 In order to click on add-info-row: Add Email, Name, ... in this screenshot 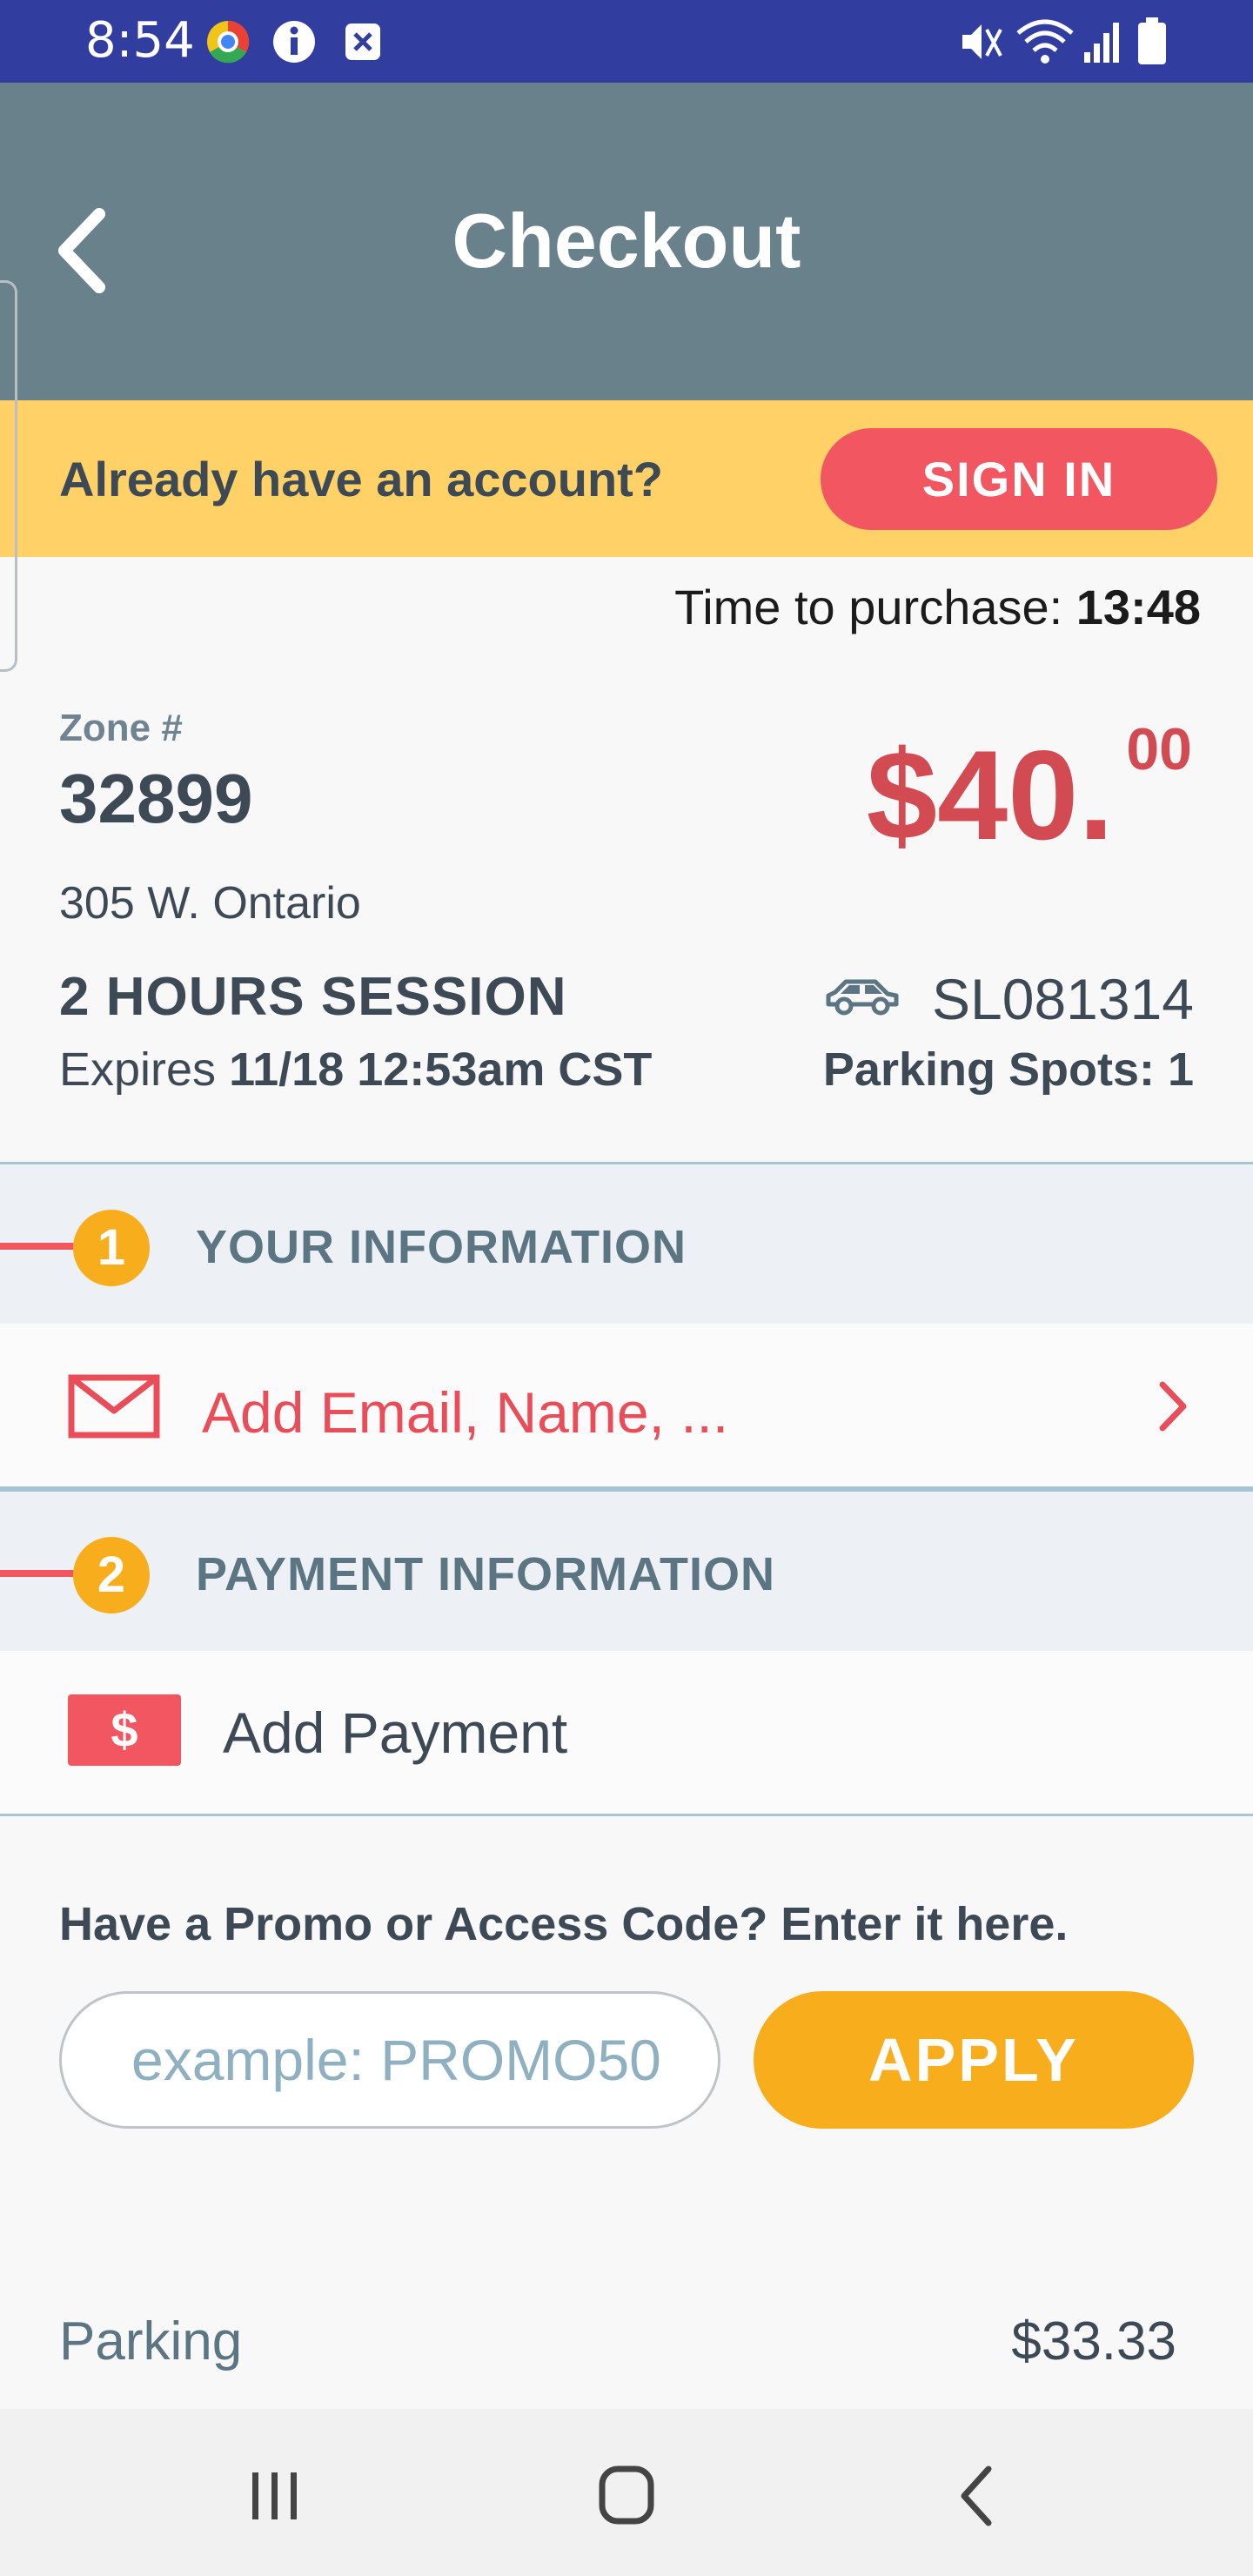, I will do `click(626, 1407)`.